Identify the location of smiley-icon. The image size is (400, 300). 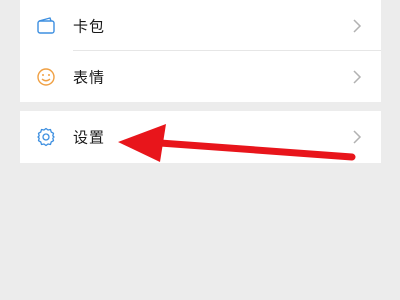
(46, 77).